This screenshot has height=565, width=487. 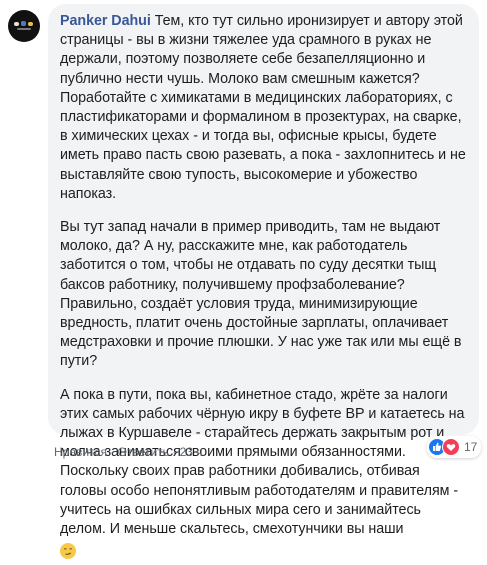 I want to click on reply-link: Ответить, so click(x=143, y=452).